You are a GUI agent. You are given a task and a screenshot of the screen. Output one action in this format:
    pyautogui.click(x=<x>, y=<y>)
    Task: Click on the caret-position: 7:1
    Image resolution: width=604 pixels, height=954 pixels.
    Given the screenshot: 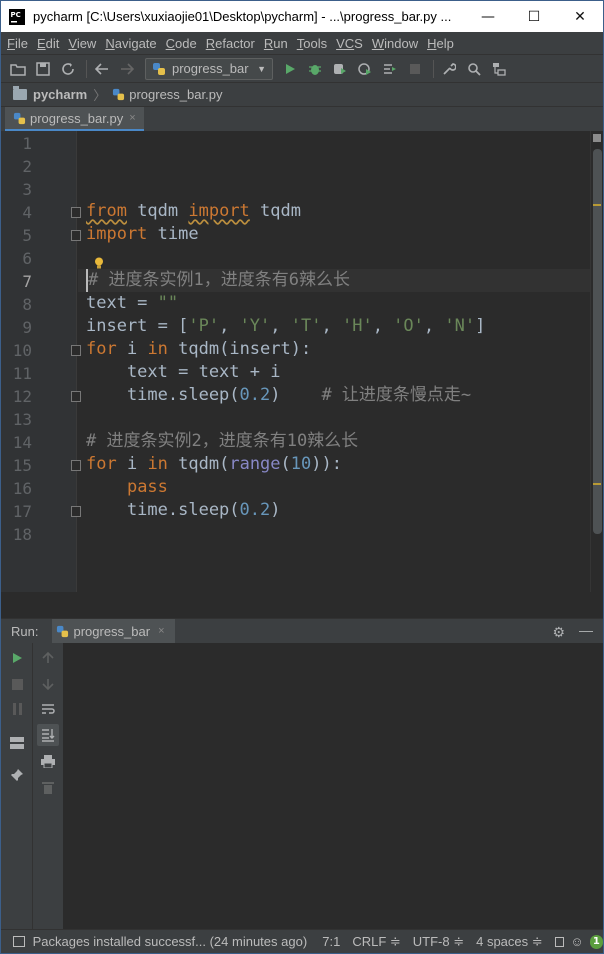 What is the action you would take?
    pyautogui.click(x=331, y=941)
    